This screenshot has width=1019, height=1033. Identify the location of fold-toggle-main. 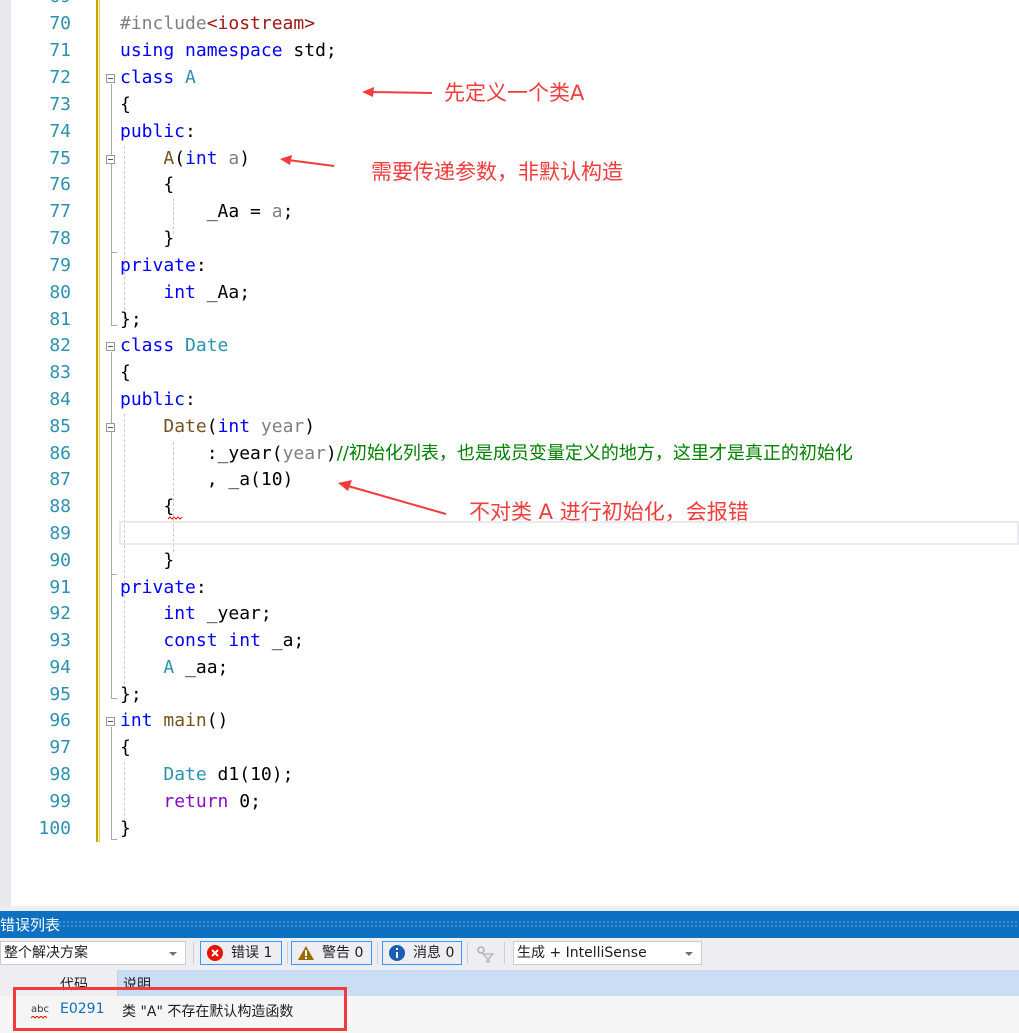
(110, 721).